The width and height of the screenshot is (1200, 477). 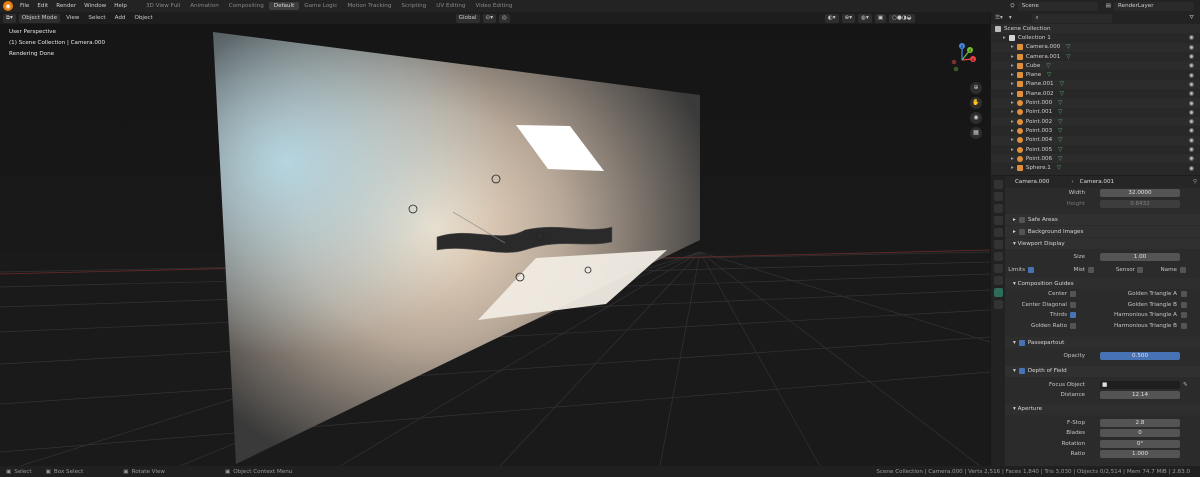 I want to click on ortho-grid-icon: ▦, so click(x=976, y=133).